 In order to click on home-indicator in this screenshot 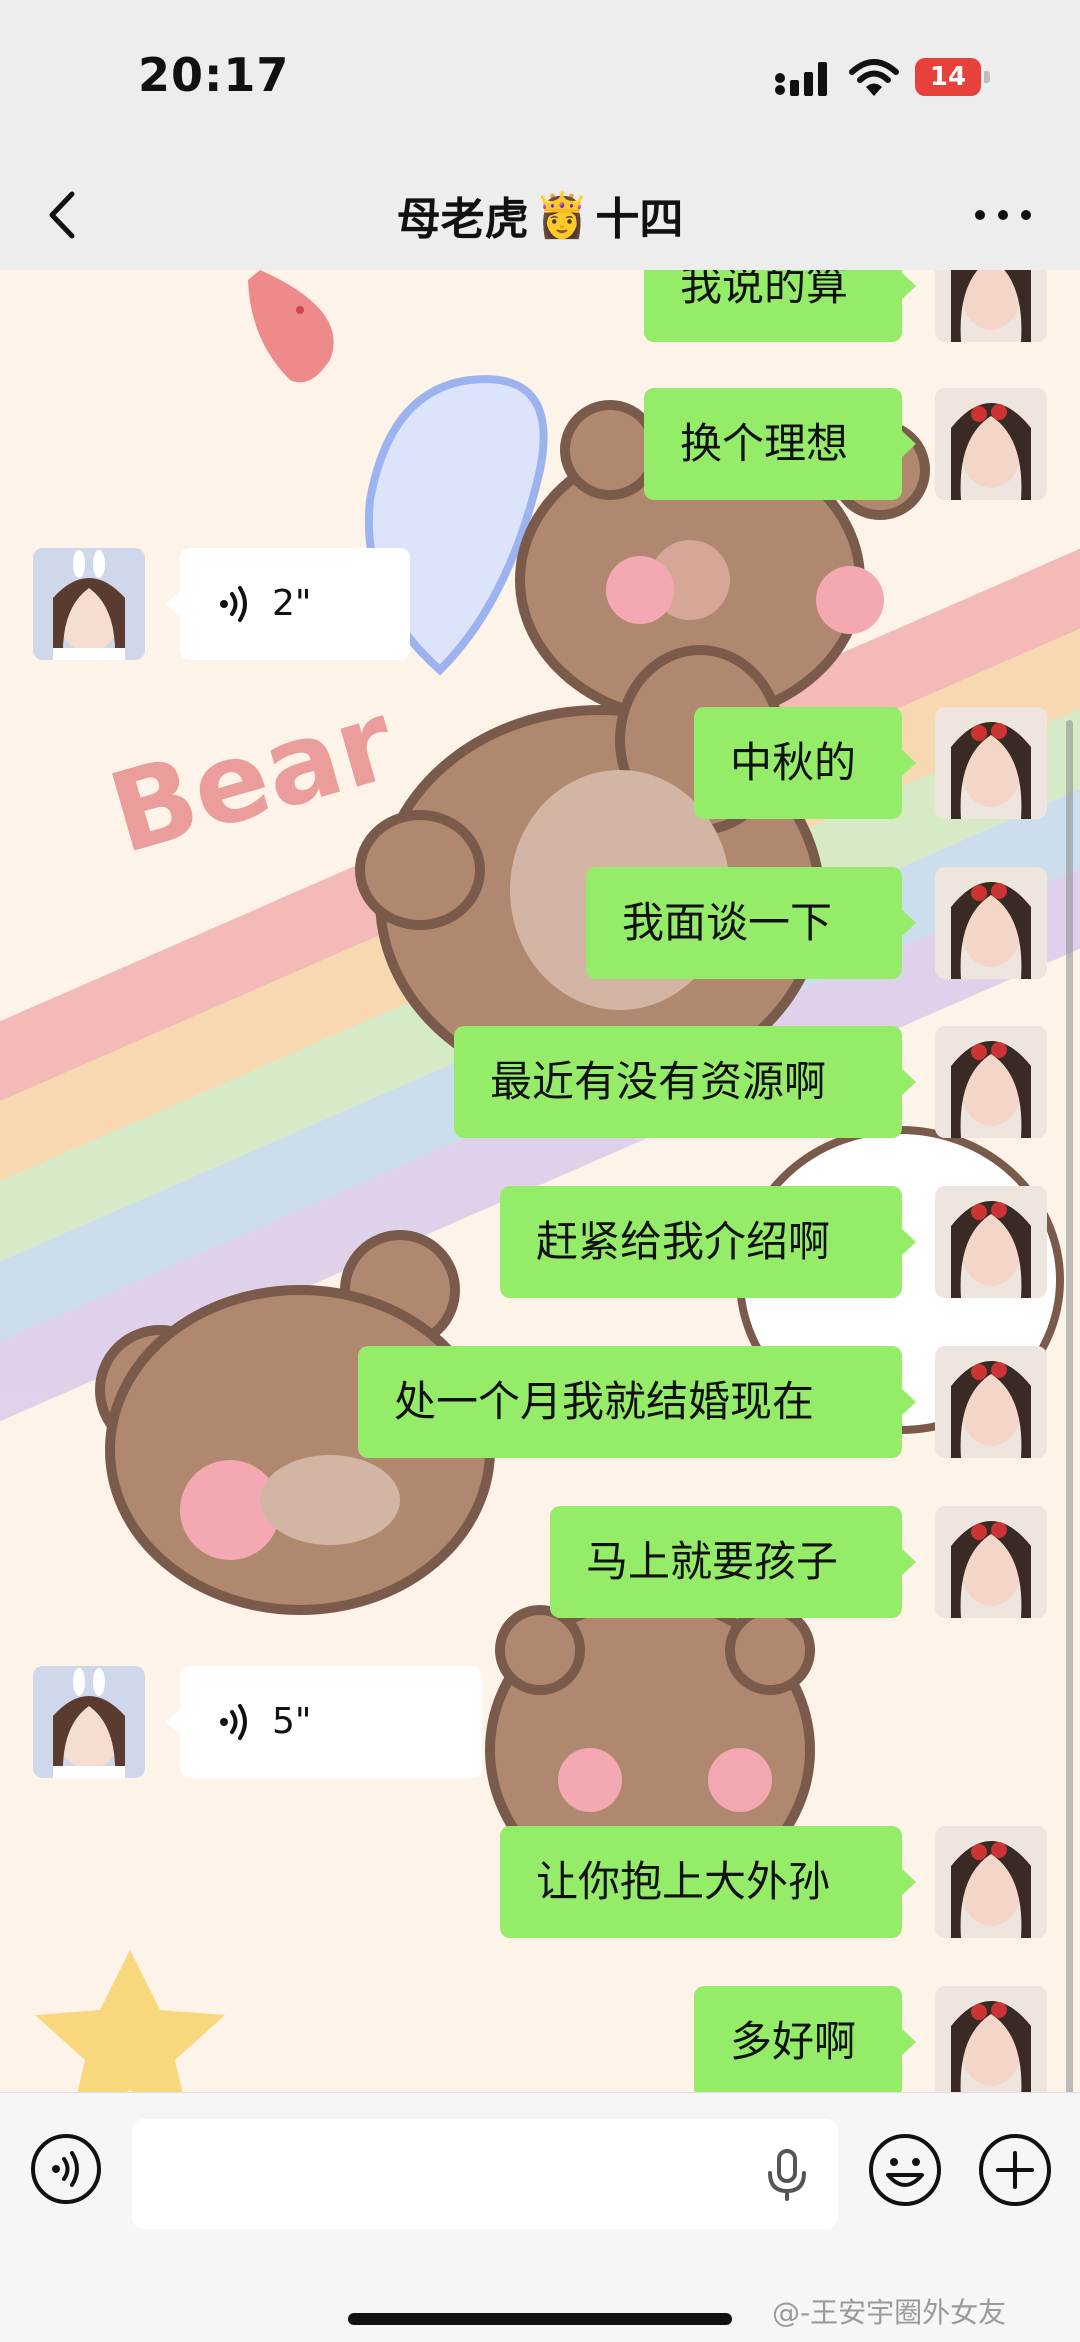, I will do `click(540, 2319)`.